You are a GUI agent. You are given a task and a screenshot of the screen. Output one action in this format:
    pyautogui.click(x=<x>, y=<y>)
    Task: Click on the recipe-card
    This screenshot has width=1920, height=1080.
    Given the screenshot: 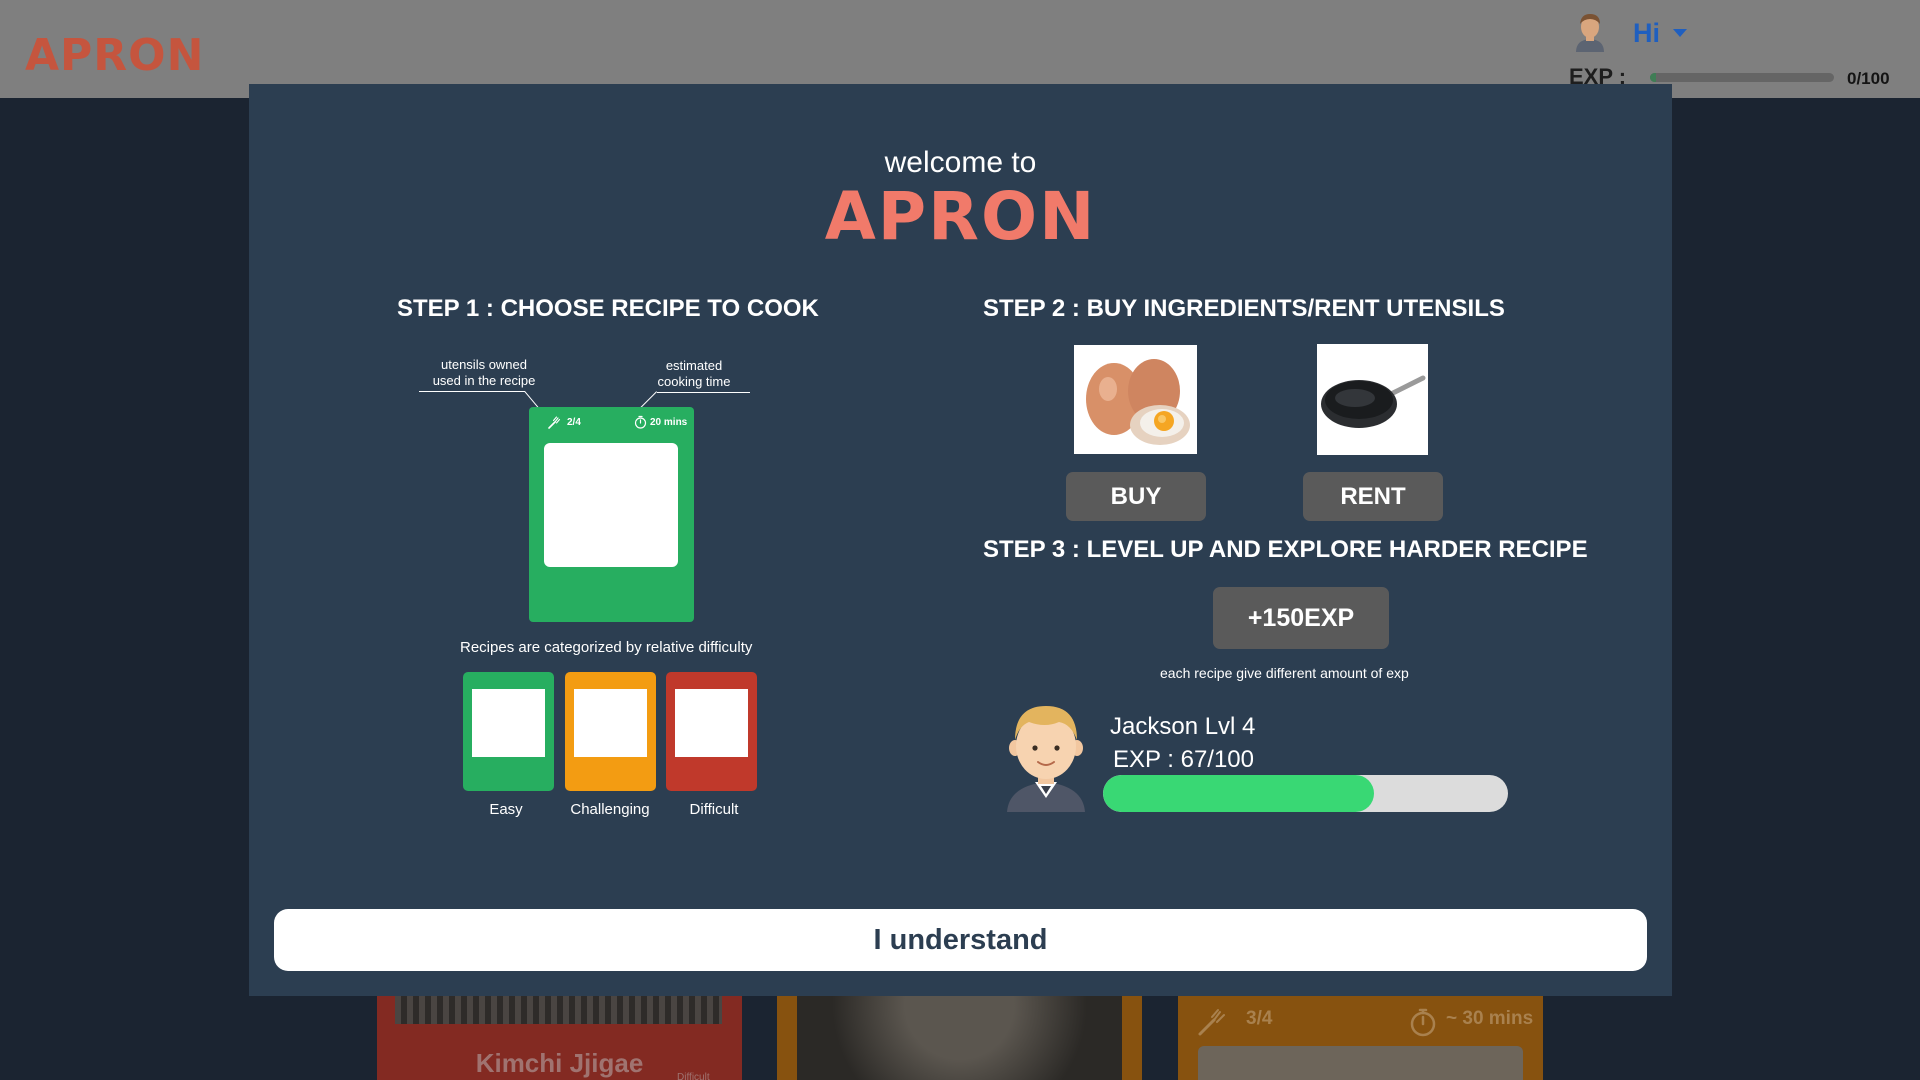 What is the action you would take?
    pyautogui.click(x=959, y=1038)
    